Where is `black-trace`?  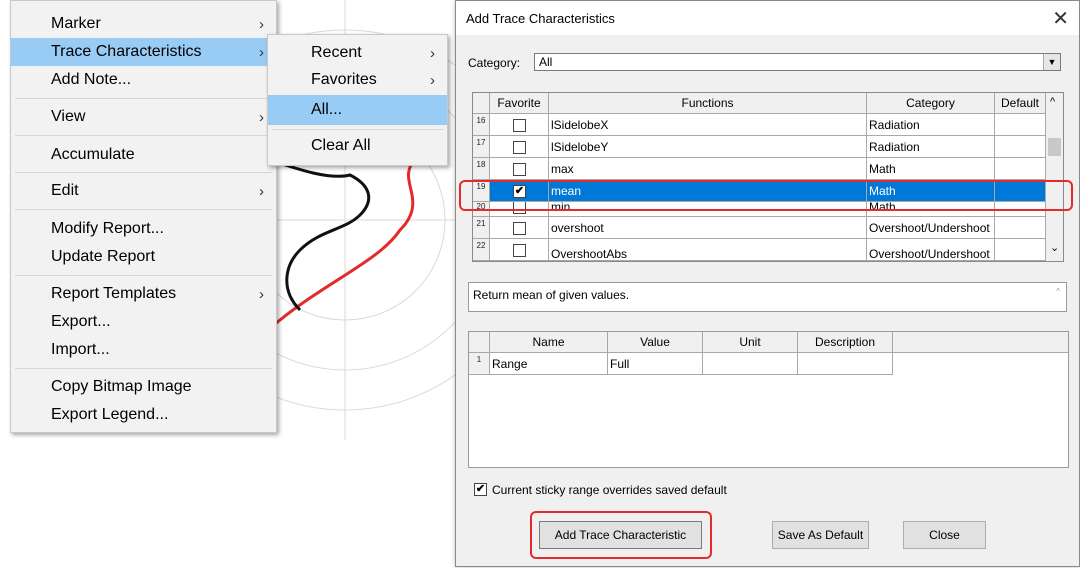
black-trace is located at coordinates (320, 235).